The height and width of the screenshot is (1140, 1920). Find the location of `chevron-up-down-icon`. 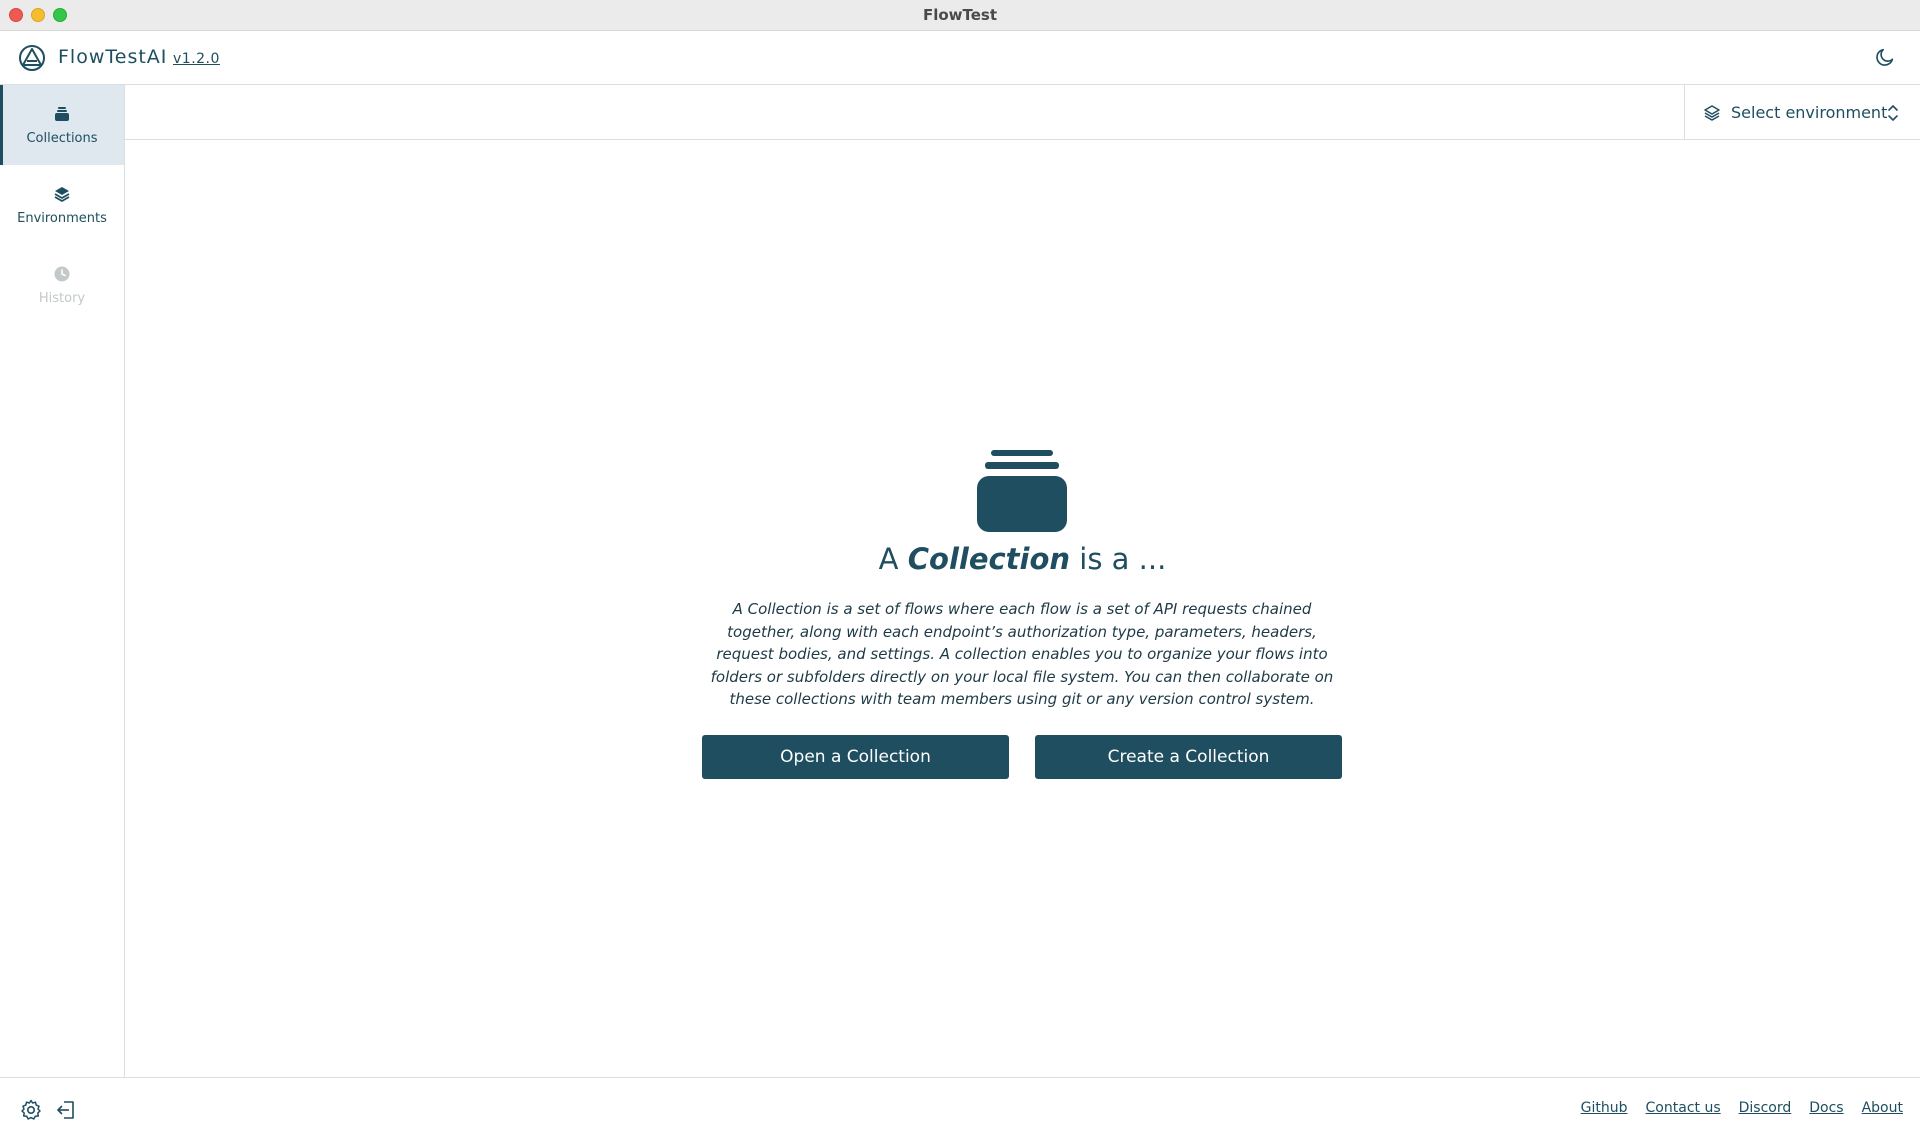

chevron-up-down-icon is located at coordinates (1893, 113).